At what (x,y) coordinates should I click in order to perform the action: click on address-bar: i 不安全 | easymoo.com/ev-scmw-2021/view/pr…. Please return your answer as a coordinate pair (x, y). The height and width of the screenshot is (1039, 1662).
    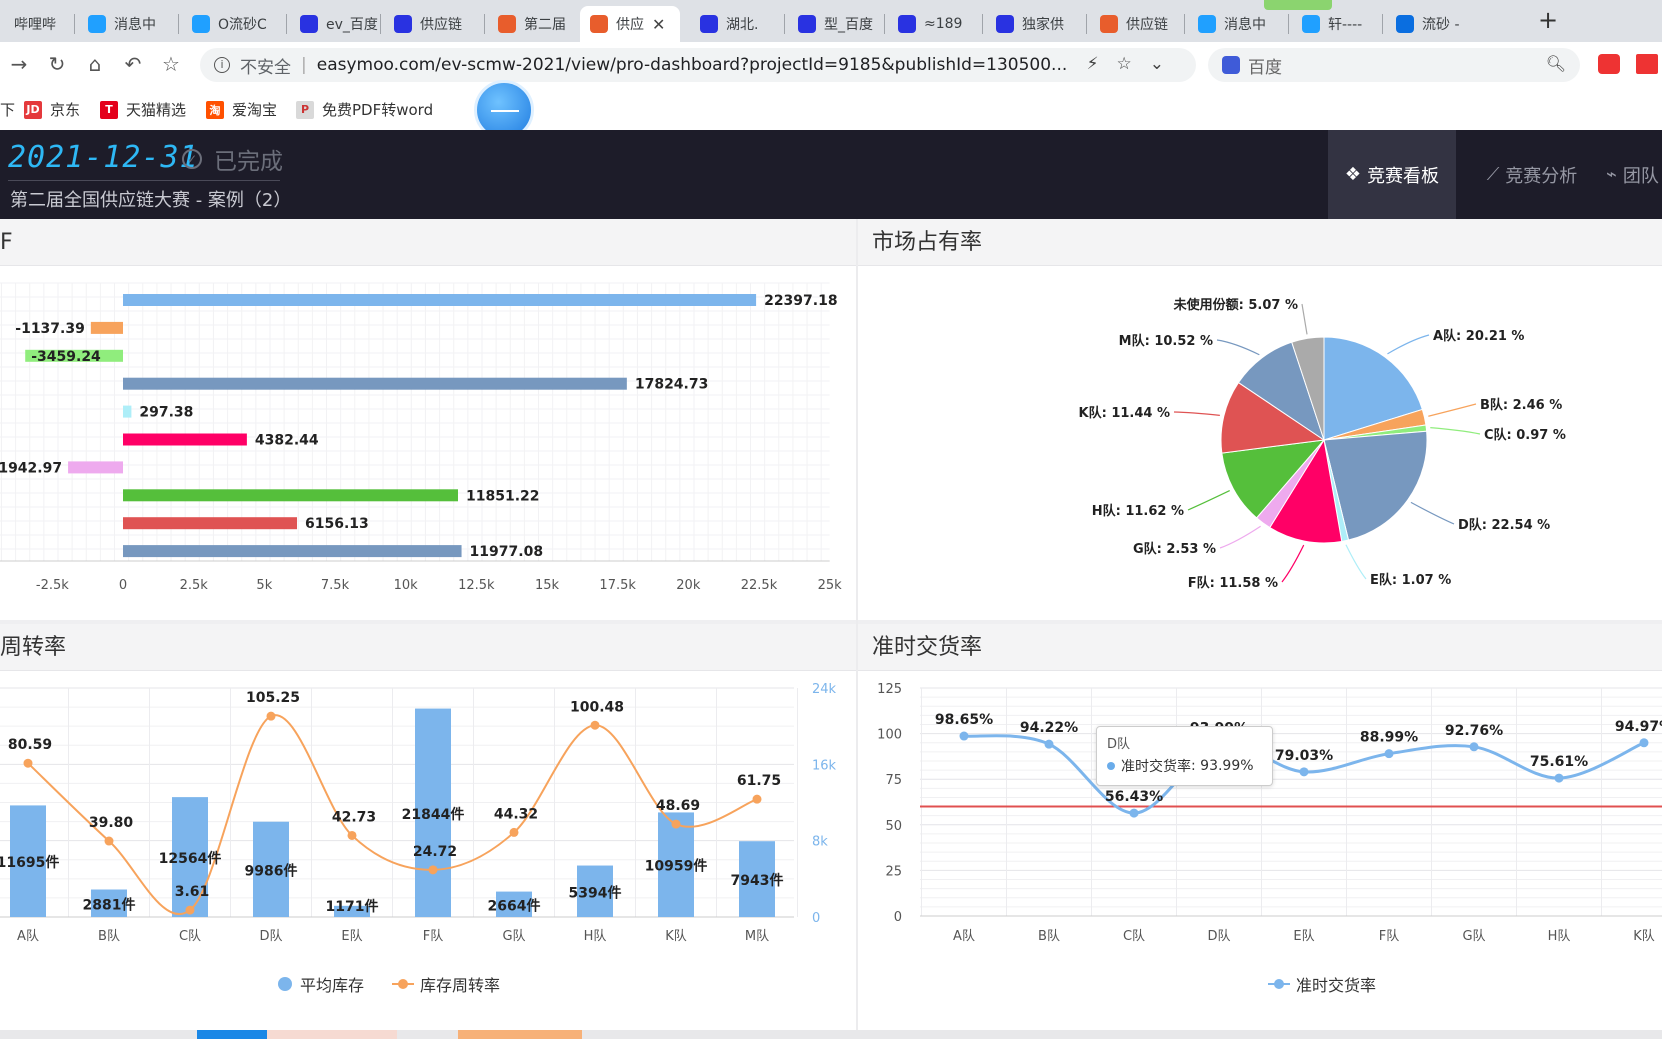
    Looking at the image, I should click on (698, 65).